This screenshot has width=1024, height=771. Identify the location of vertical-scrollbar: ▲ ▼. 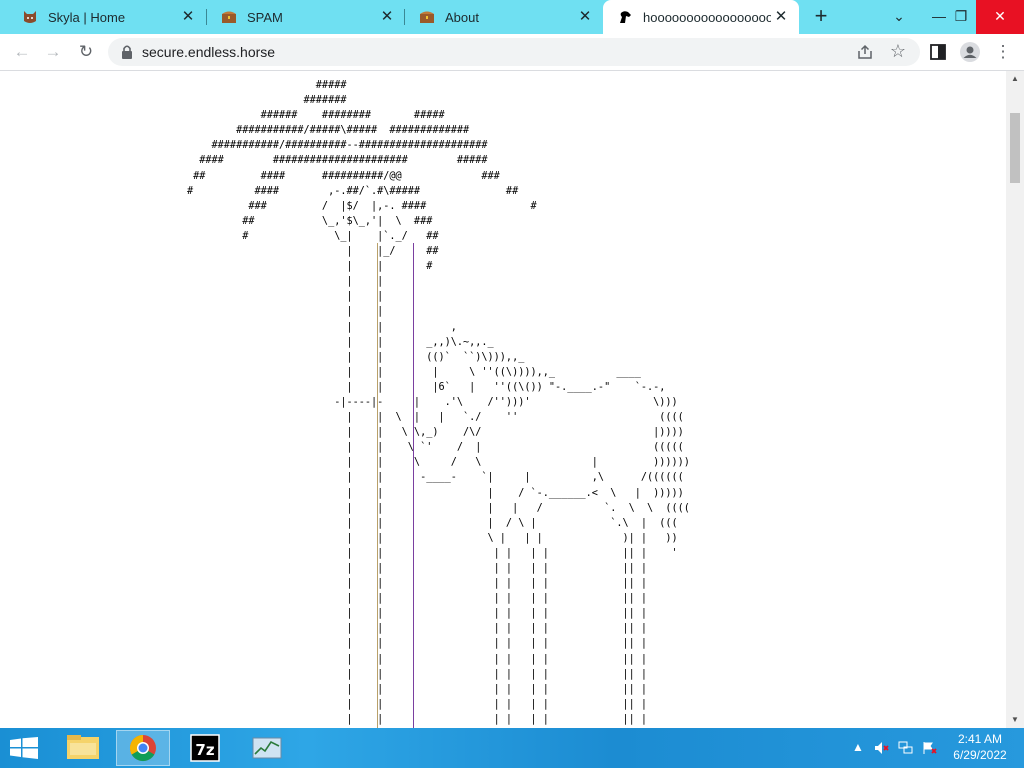
(1015, 399).